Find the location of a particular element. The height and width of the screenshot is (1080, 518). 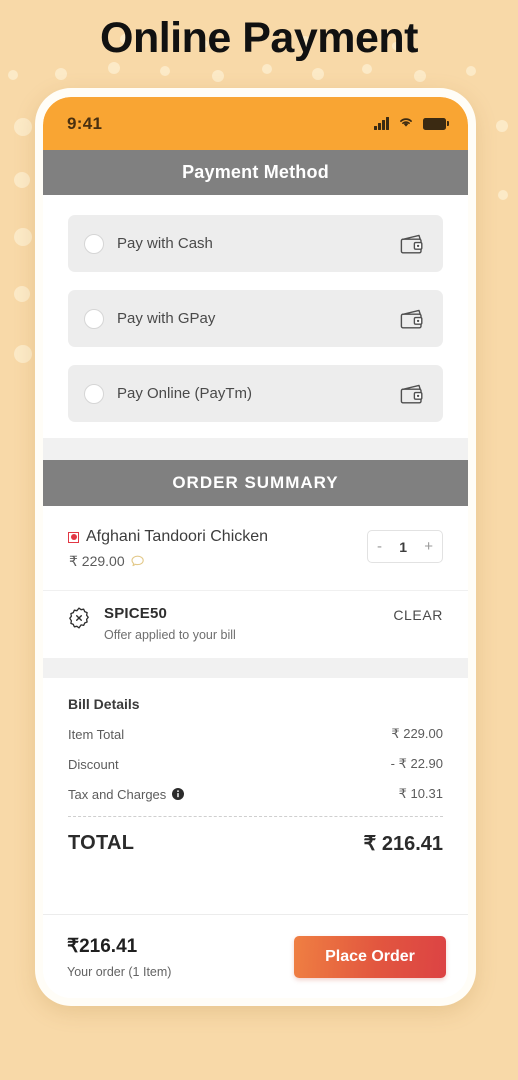

nonveg-icon is located at coordinates (73, 537).